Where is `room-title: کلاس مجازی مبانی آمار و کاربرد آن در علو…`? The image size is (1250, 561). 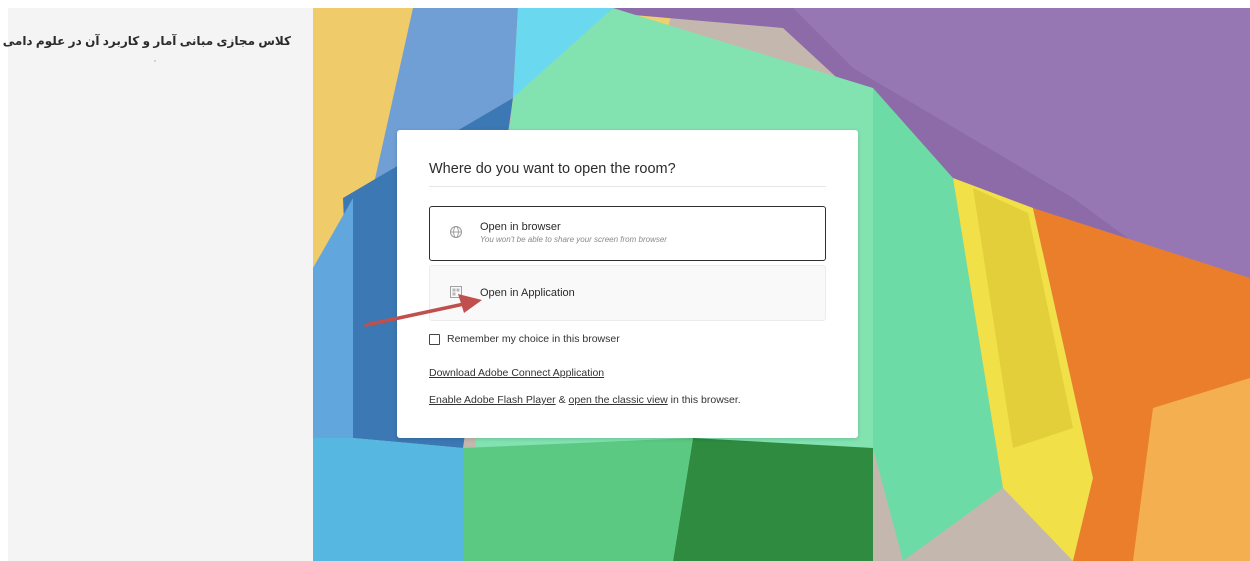 room-title: کلاس مجازی مبانی آمار و کاربرد آن در علو… is located at coordinates (146, 41).